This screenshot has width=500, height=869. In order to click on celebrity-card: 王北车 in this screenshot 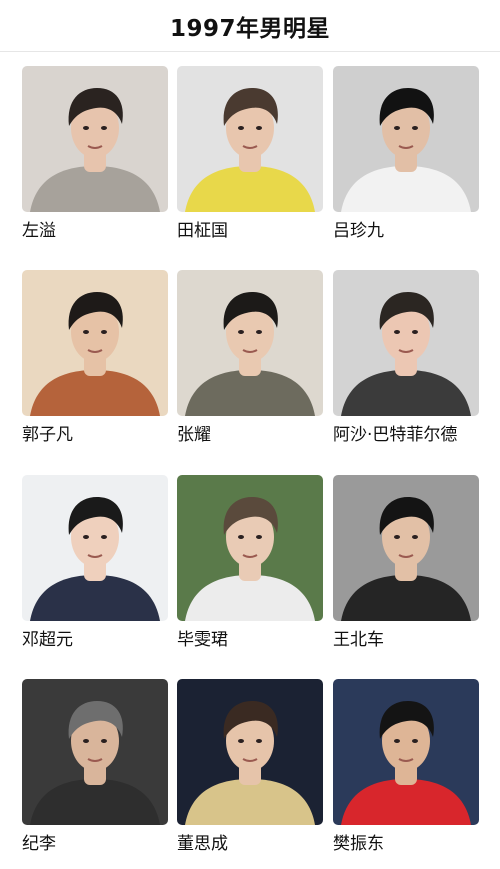, I will do `click(406, 563)`.